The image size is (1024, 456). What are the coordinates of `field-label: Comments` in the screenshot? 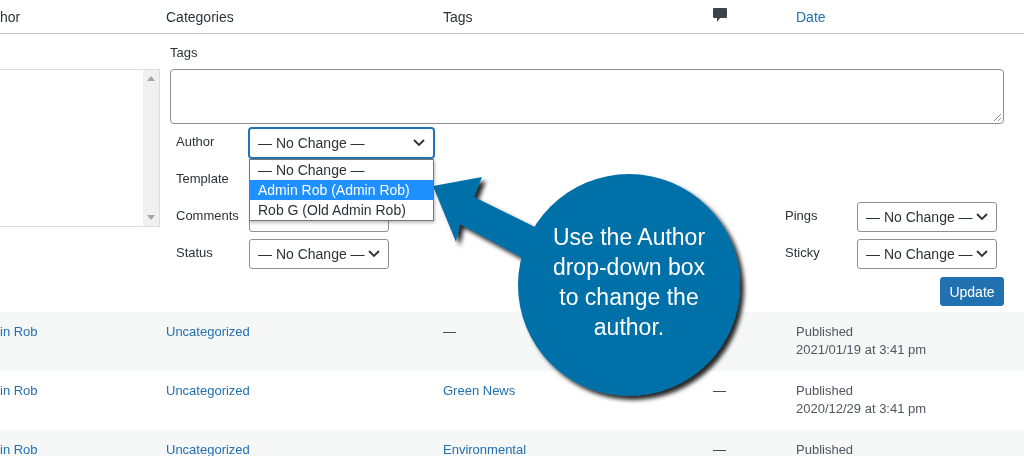 It's located at (207, 215).